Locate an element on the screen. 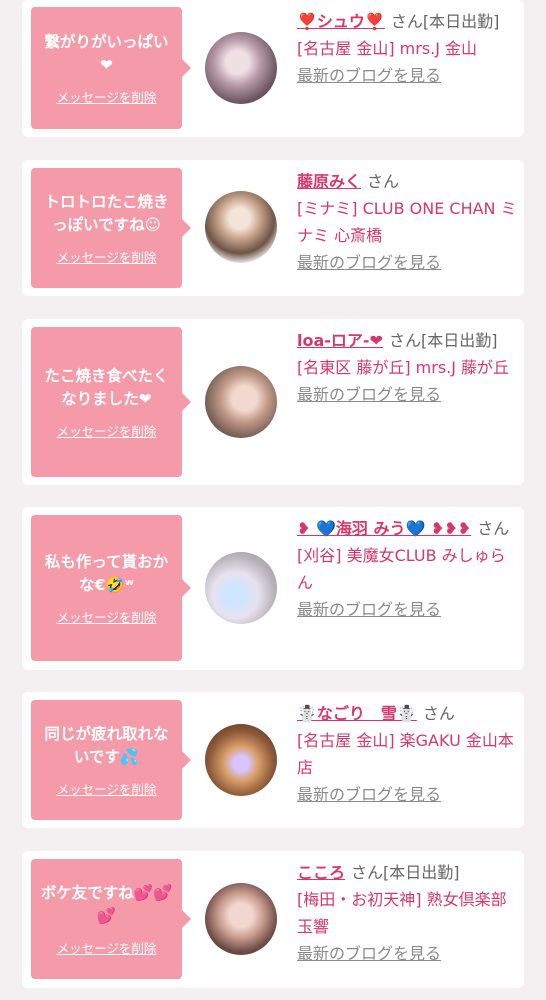 This screenshot has height=1000, width=546. shop-info: [名古屋 金山] 楽GAKU 金山本店 is located at coordinates (405, 754).